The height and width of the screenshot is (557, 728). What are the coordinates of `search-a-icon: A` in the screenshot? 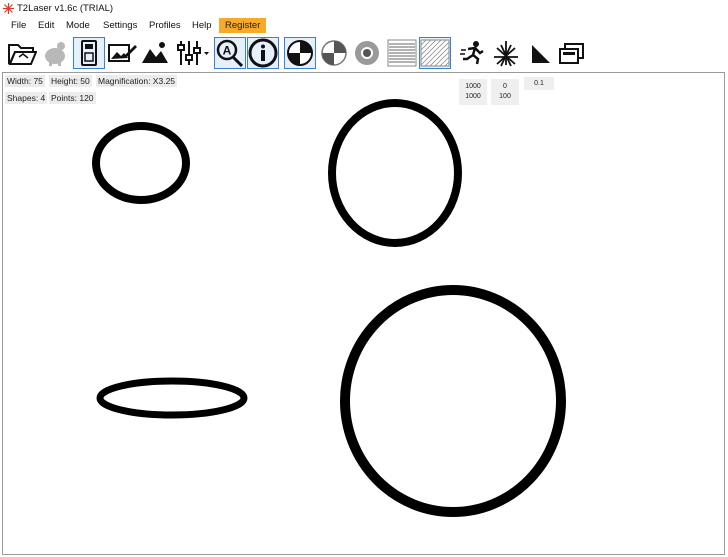 It's located at (230, 53).